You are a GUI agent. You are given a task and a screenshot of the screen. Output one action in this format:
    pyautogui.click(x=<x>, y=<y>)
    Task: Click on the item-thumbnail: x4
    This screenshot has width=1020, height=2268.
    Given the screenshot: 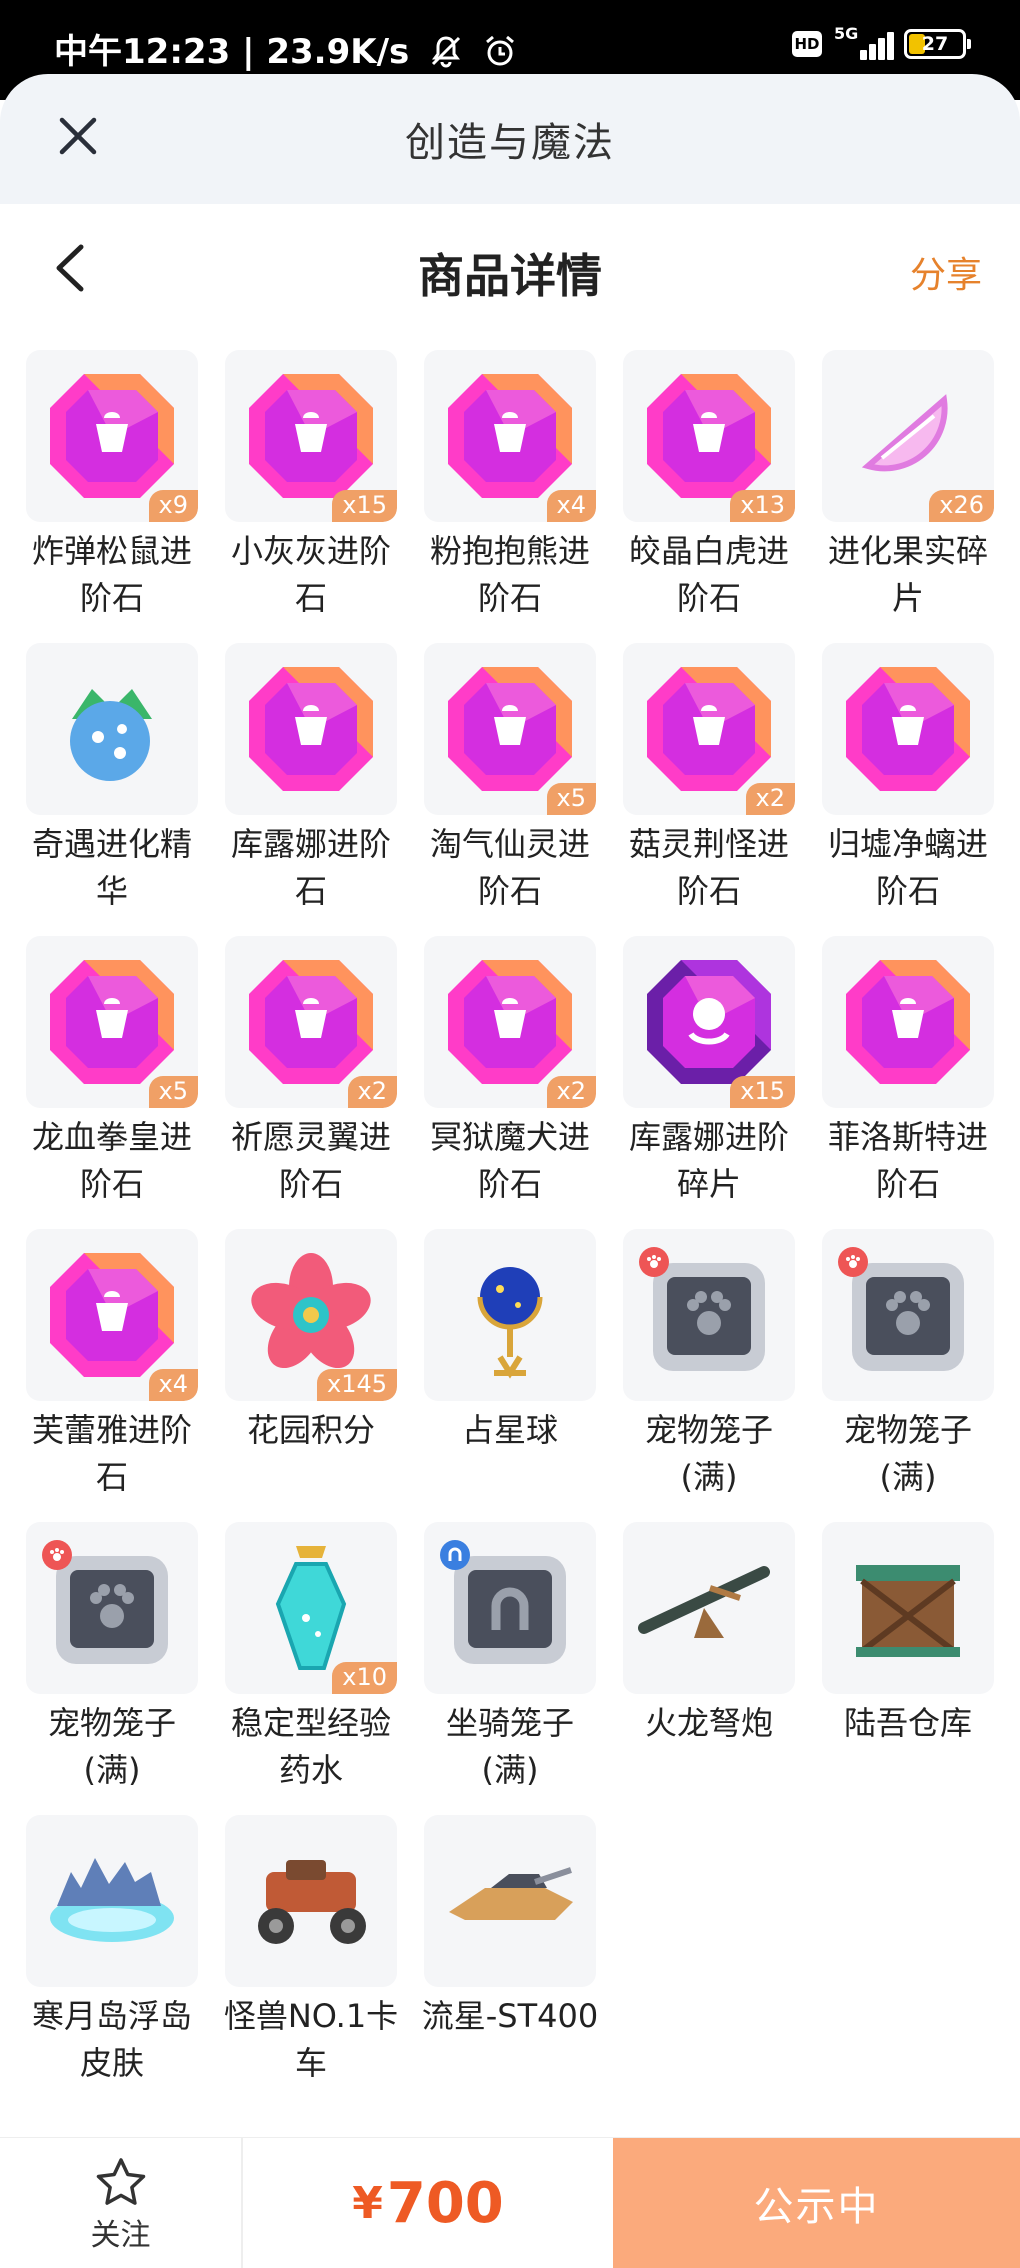 What is the action you would take?
    pyautogui.click(x=510, y=436)
    